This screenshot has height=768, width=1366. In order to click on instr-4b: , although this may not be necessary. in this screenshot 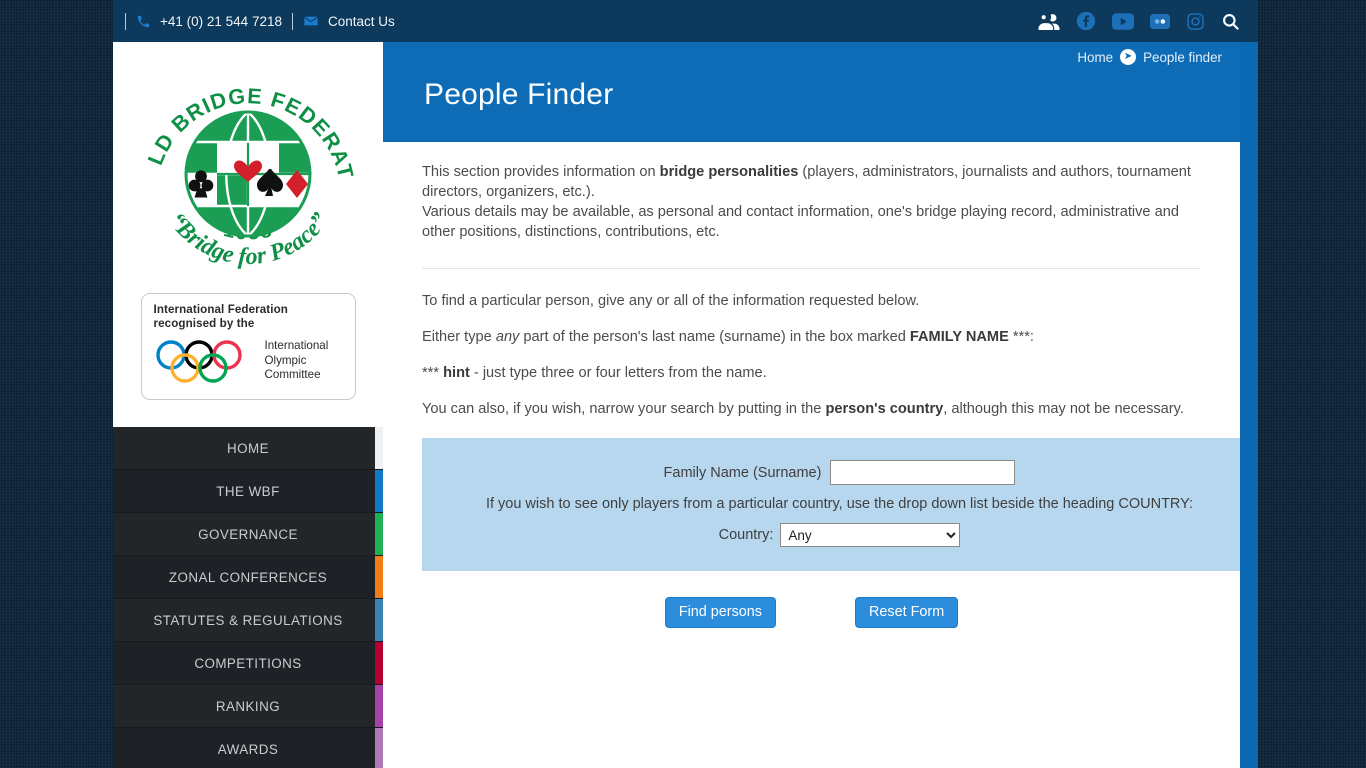, I will do `click(1063, 409)`.